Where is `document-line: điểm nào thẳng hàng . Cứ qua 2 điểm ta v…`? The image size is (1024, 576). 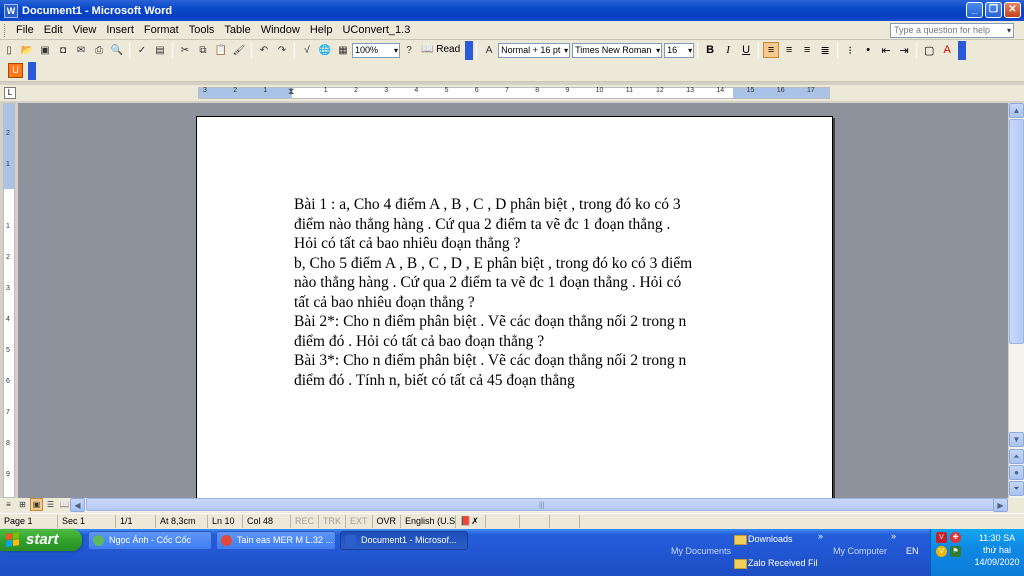
document-line: điểm nào thẳng hàng . Cứ qua 2 điểm ta v… is located at coordinates (524, 225).